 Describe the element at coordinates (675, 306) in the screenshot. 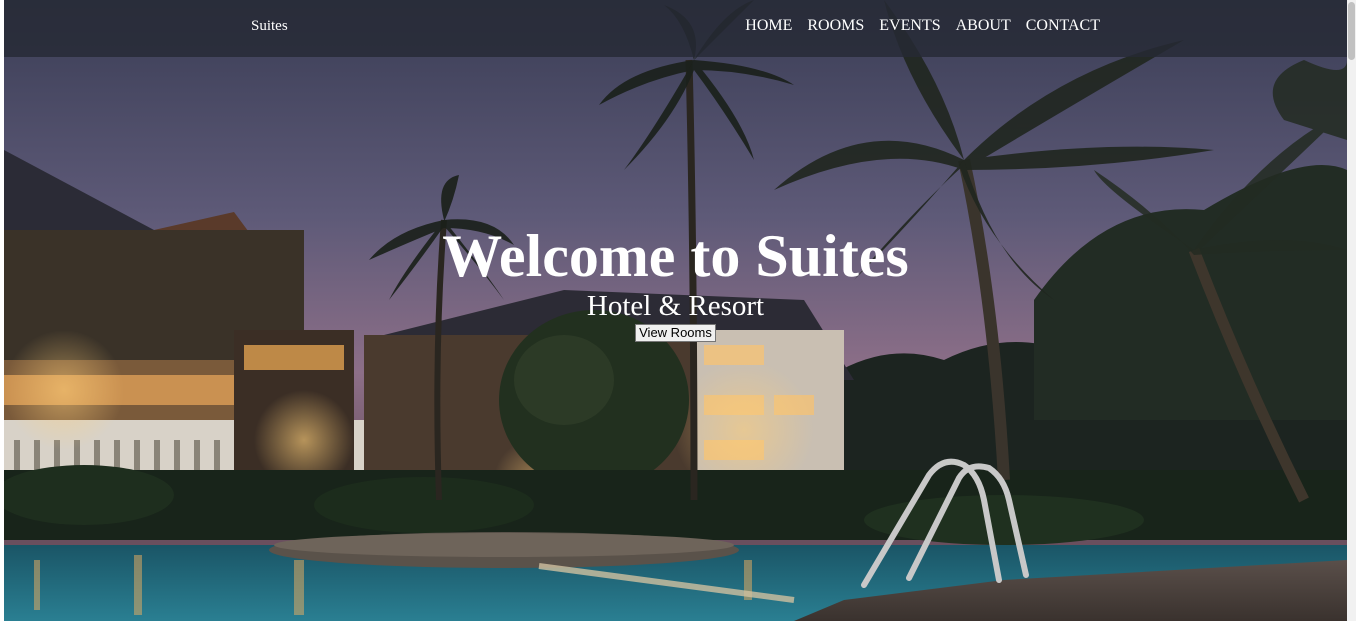

I see `hero-subtitle: Hotel & Resort` at that location.